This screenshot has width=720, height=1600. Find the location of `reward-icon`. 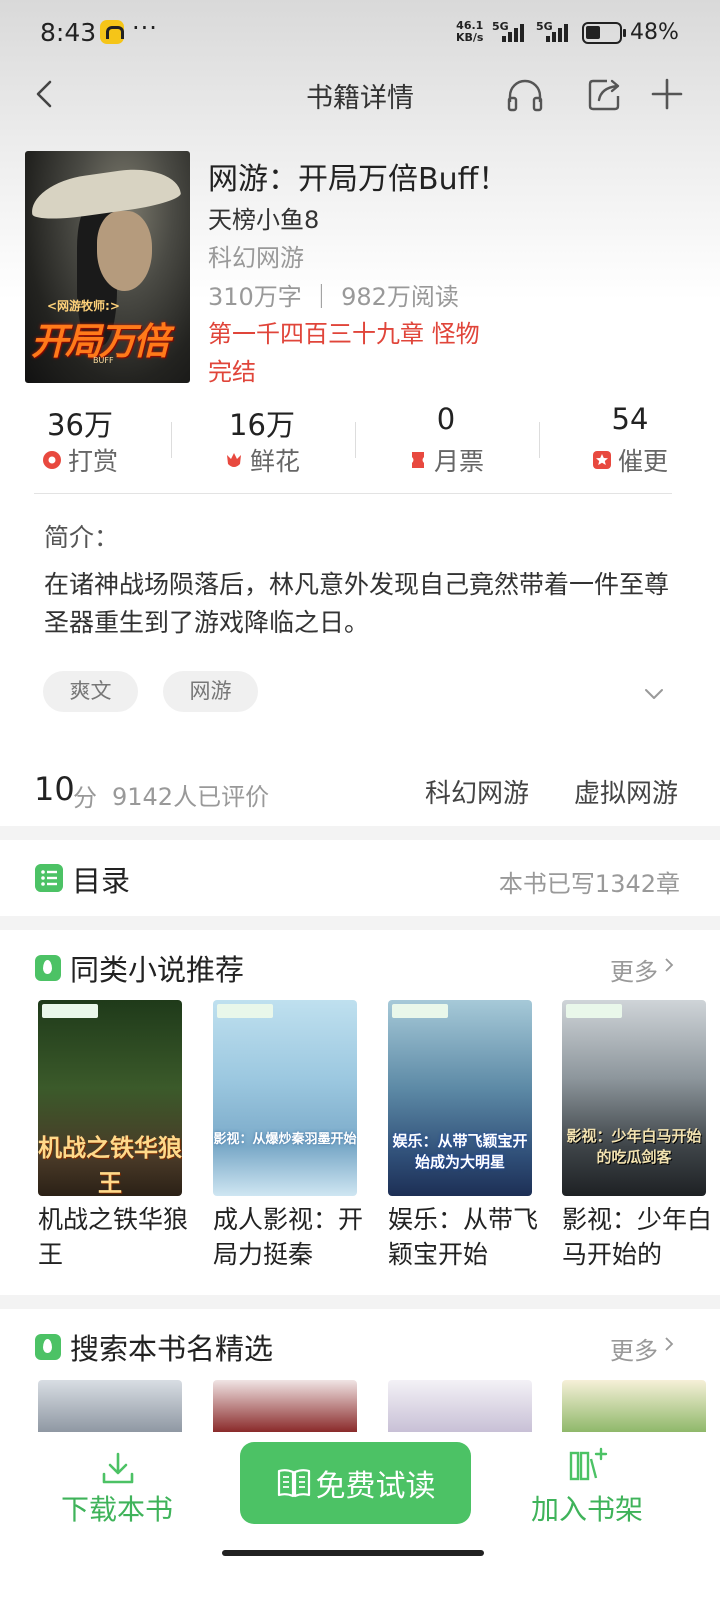

reward-icon is located at coordinates (51, 460).